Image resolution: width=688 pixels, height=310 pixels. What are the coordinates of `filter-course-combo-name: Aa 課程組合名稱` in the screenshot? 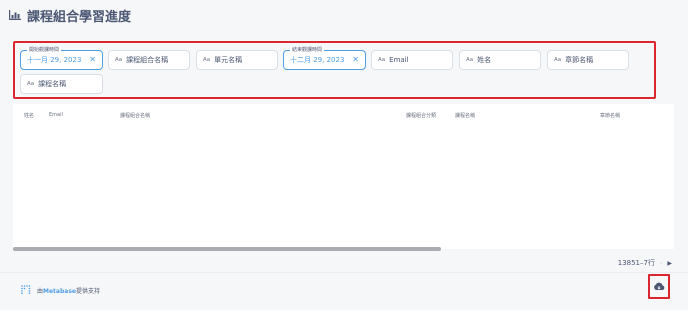 It's located at (149, 60).